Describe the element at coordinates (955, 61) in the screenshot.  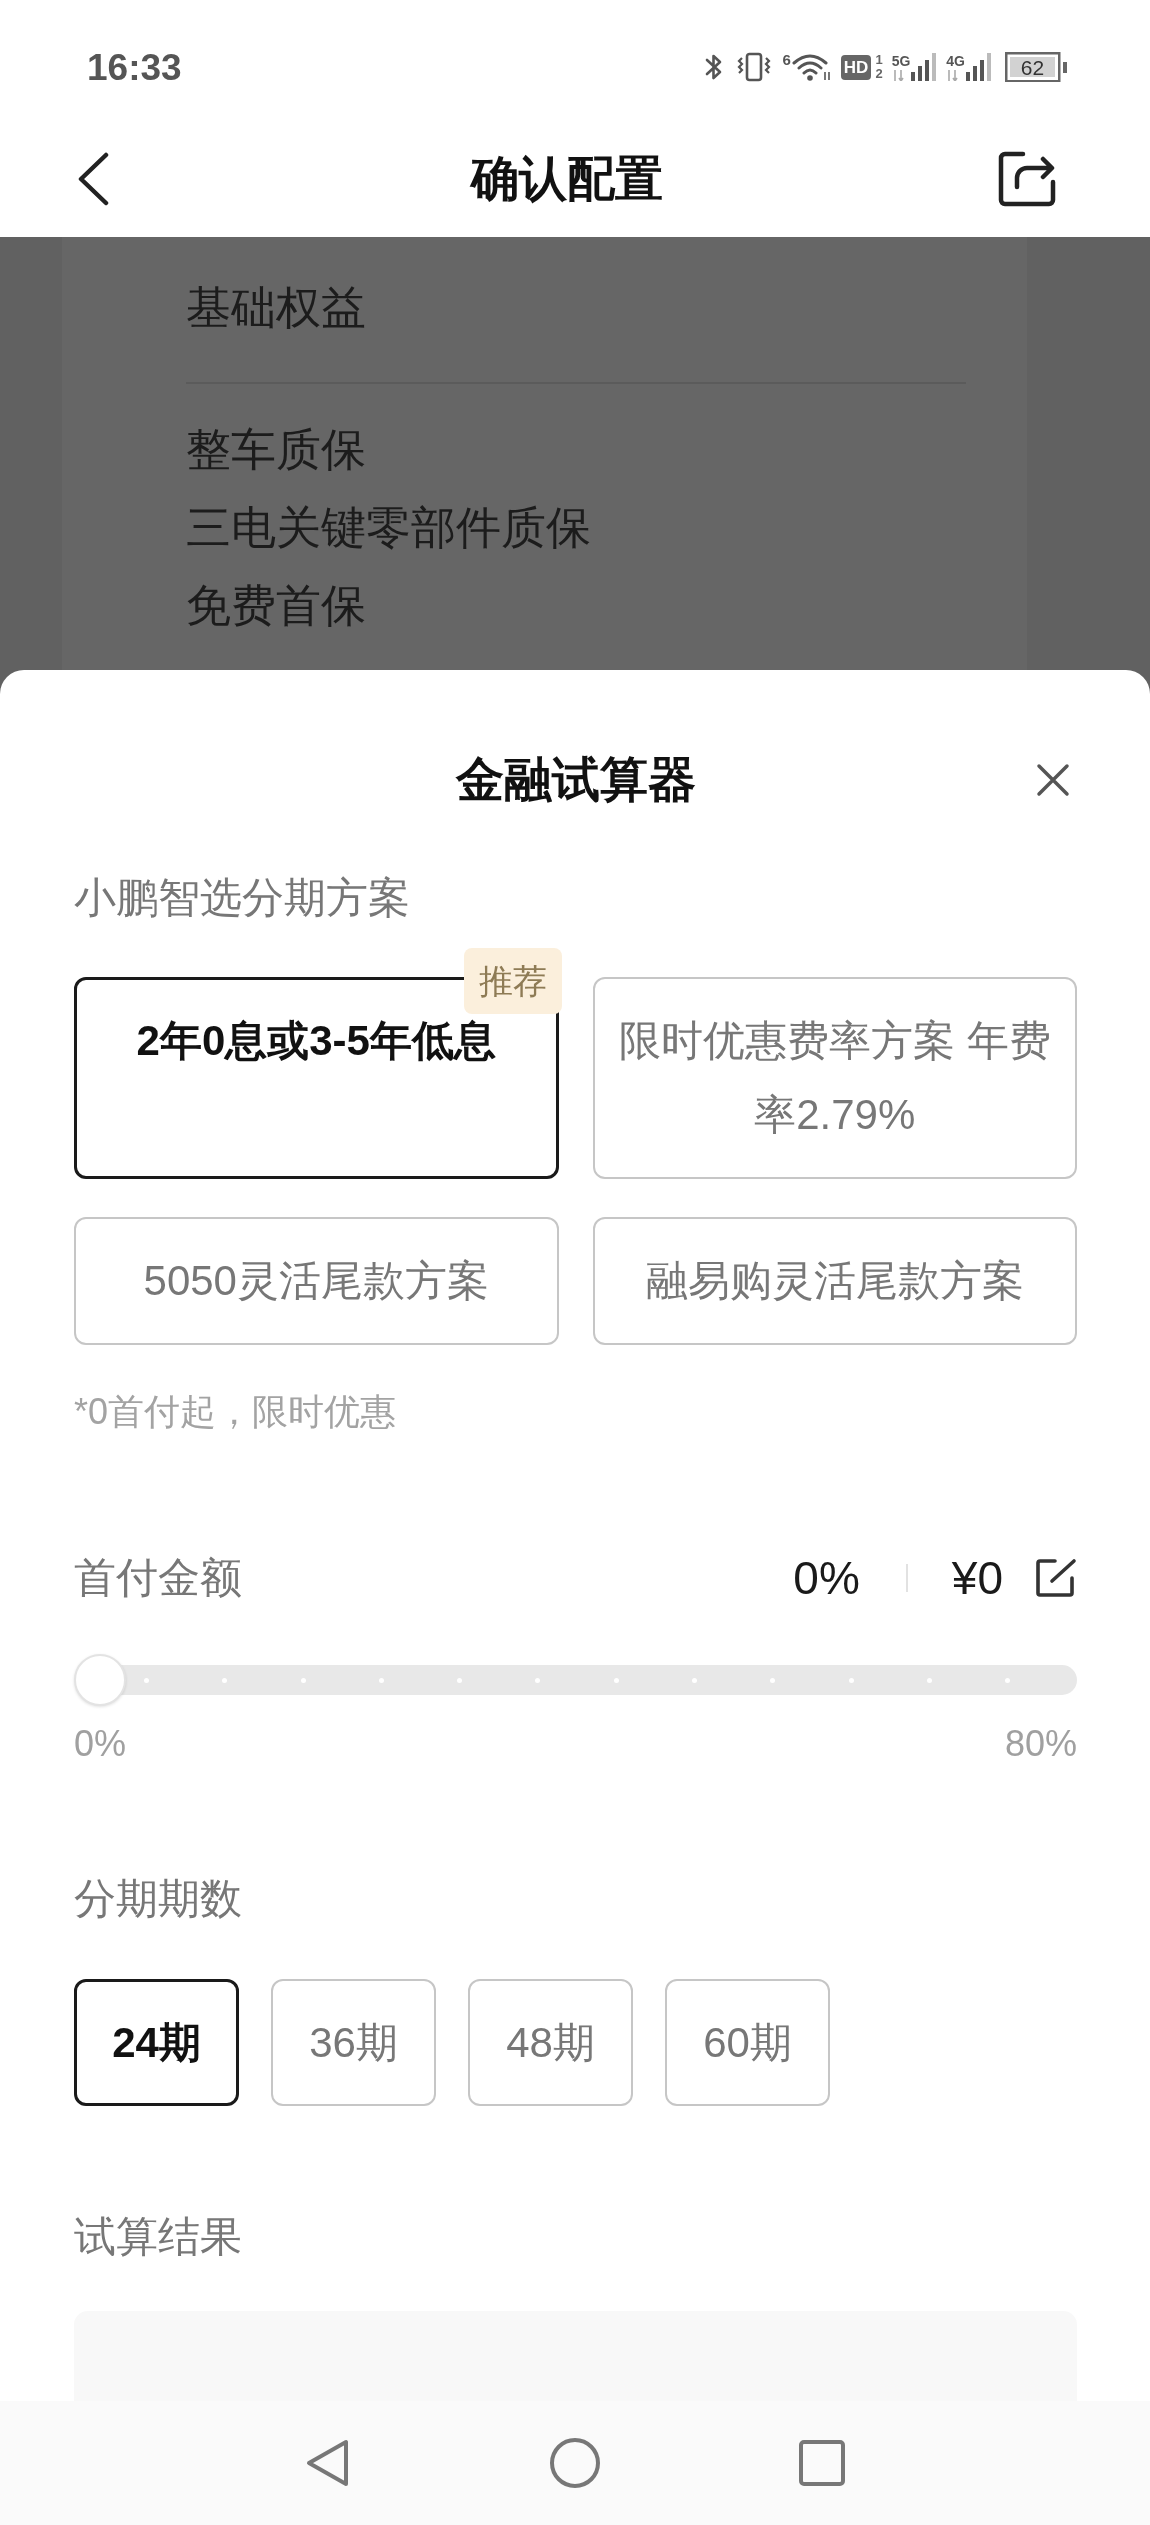
I see `network-type-label: 4G` at that location.